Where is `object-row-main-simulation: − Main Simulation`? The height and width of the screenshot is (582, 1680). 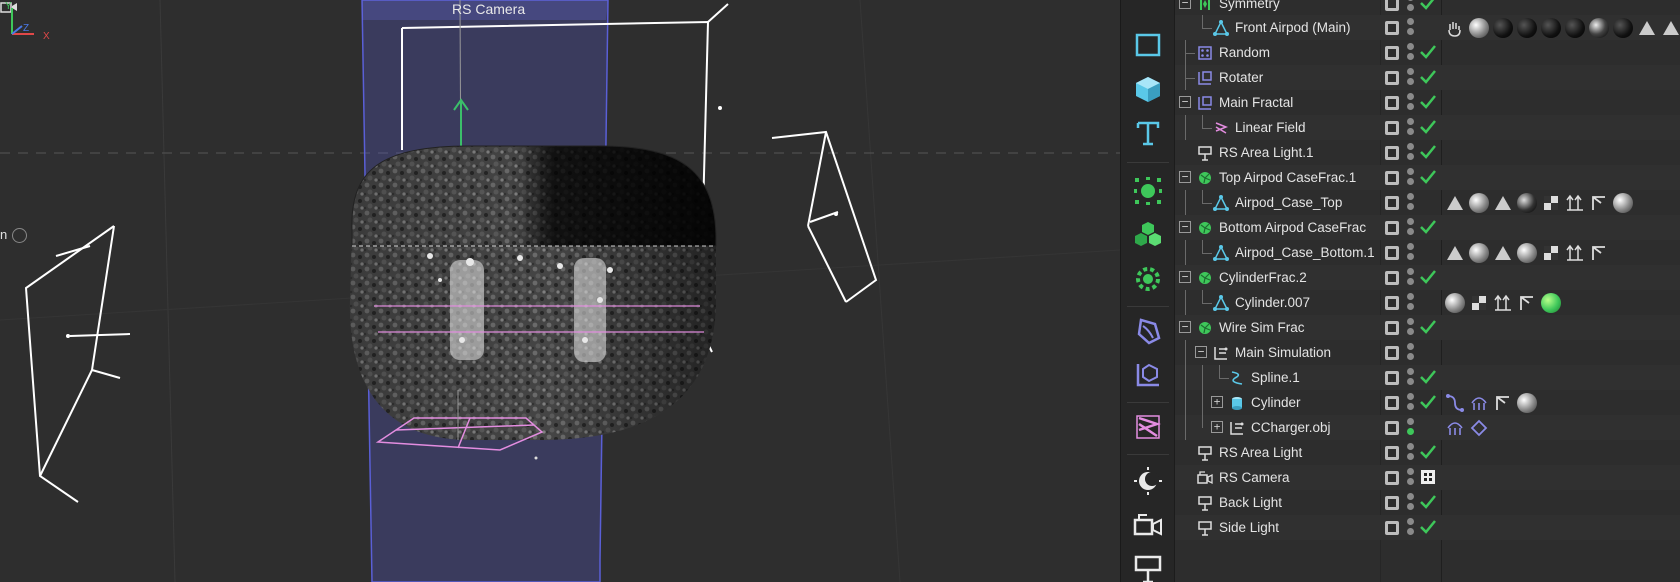
object-row-main-simulation: − Main Simulation is located at coordinates (1427, 352).